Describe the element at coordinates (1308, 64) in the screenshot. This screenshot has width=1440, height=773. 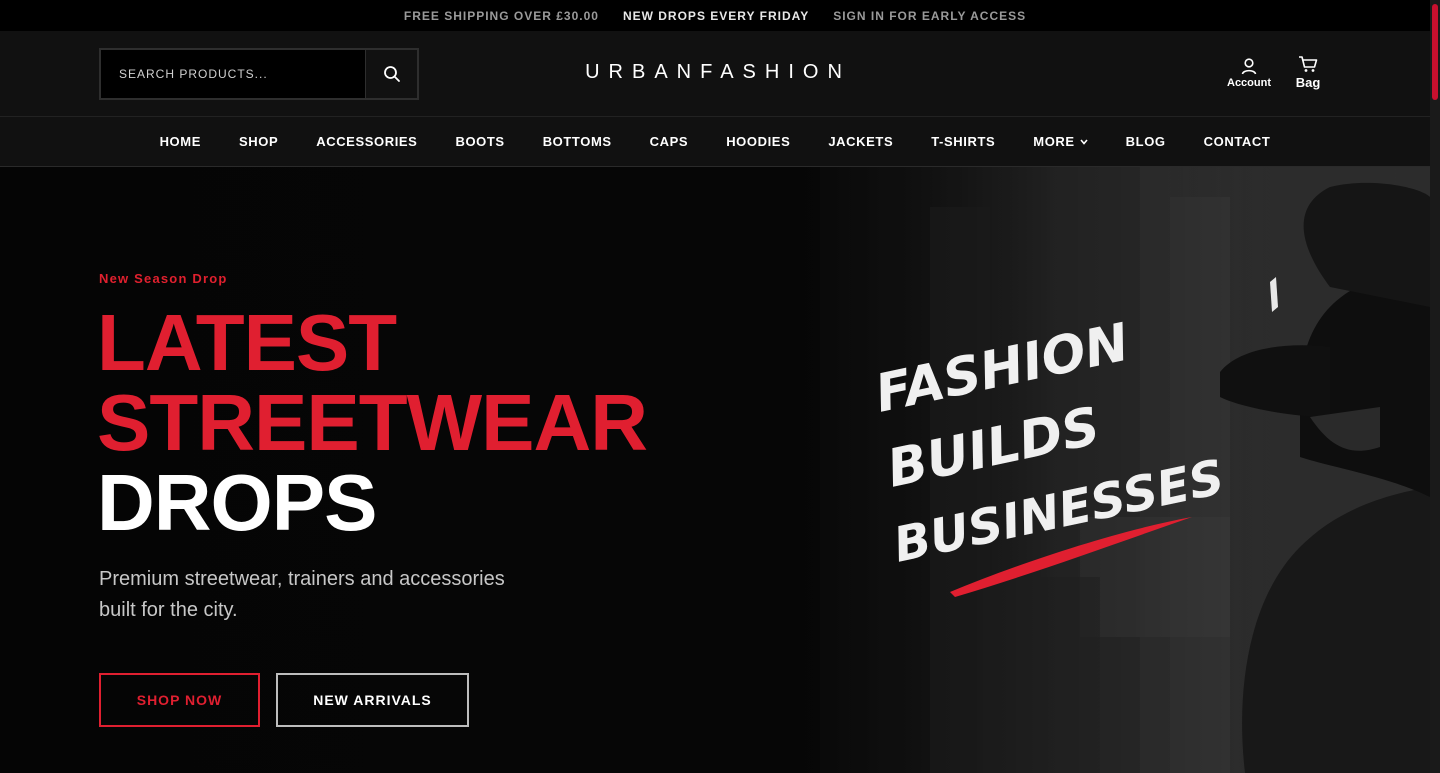
I see `cart-icon` at that location.